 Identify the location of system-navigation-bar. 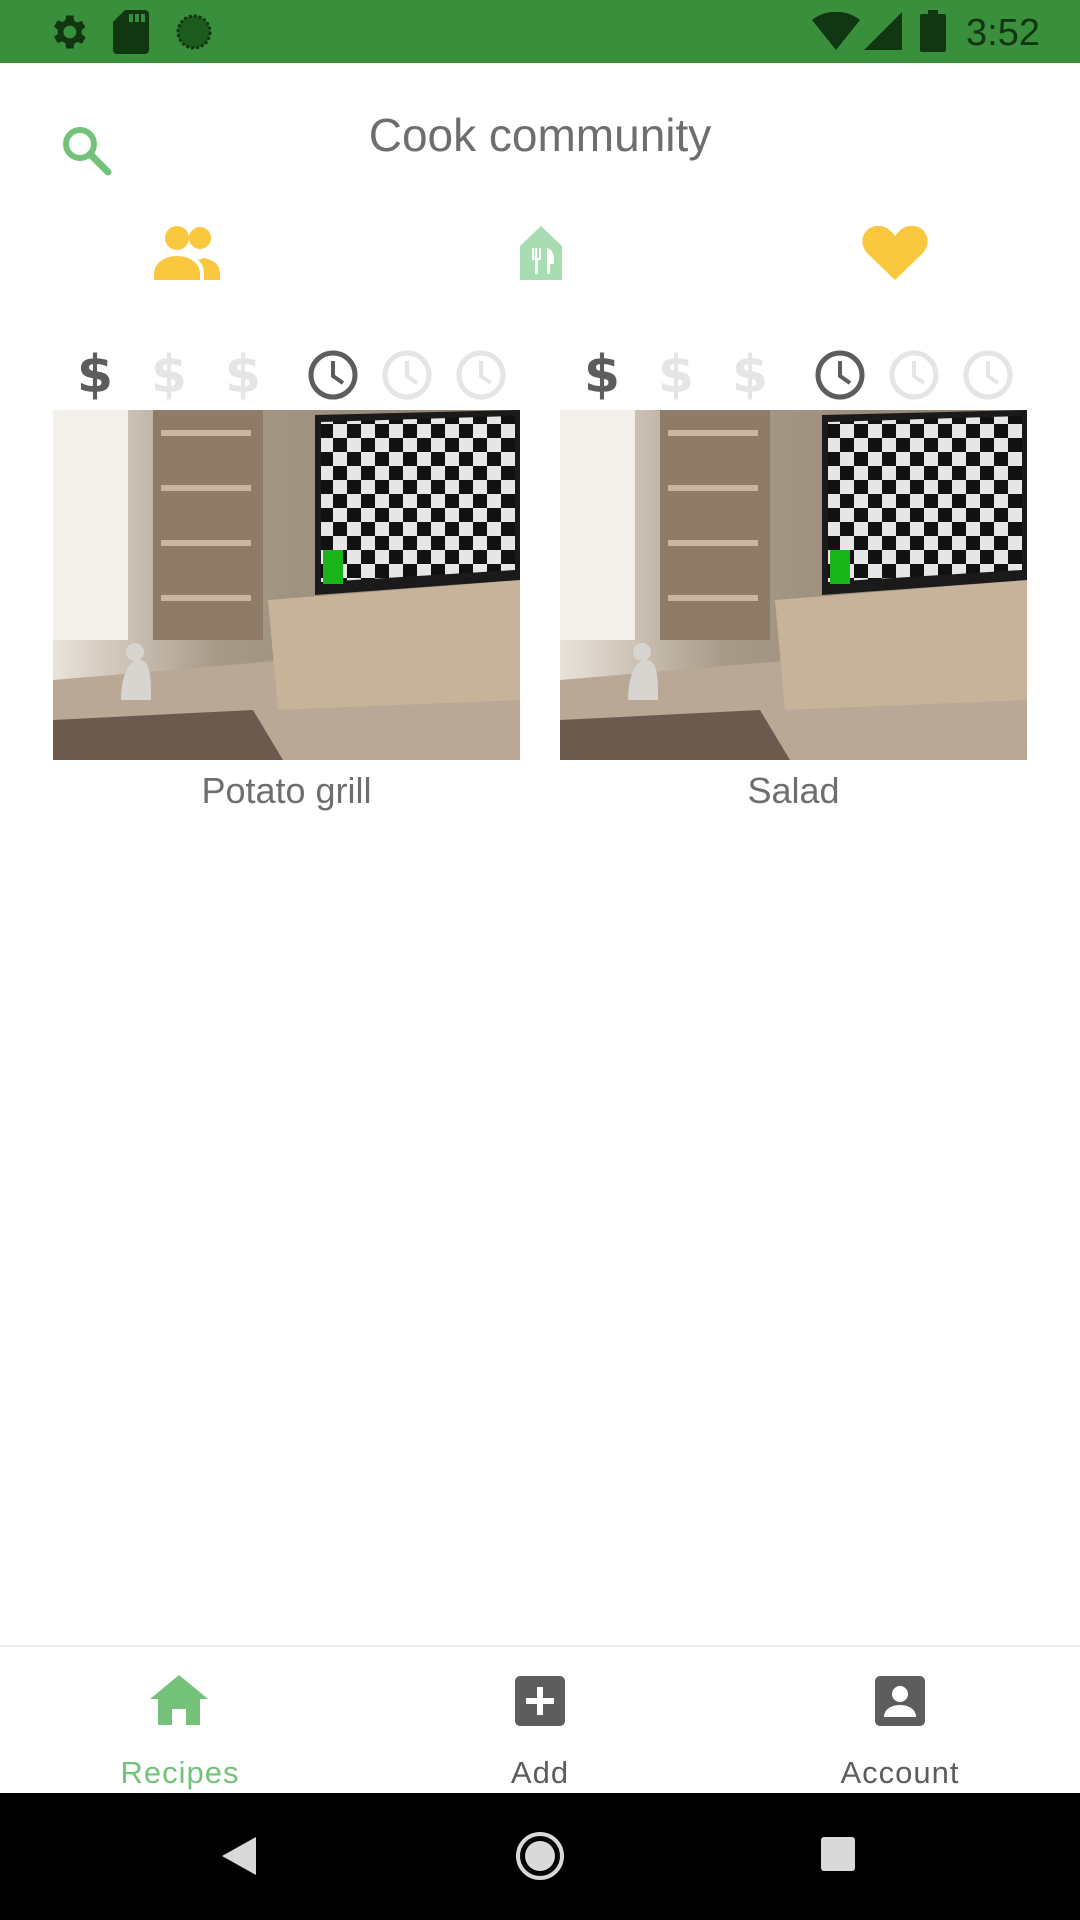
(540, 1856).